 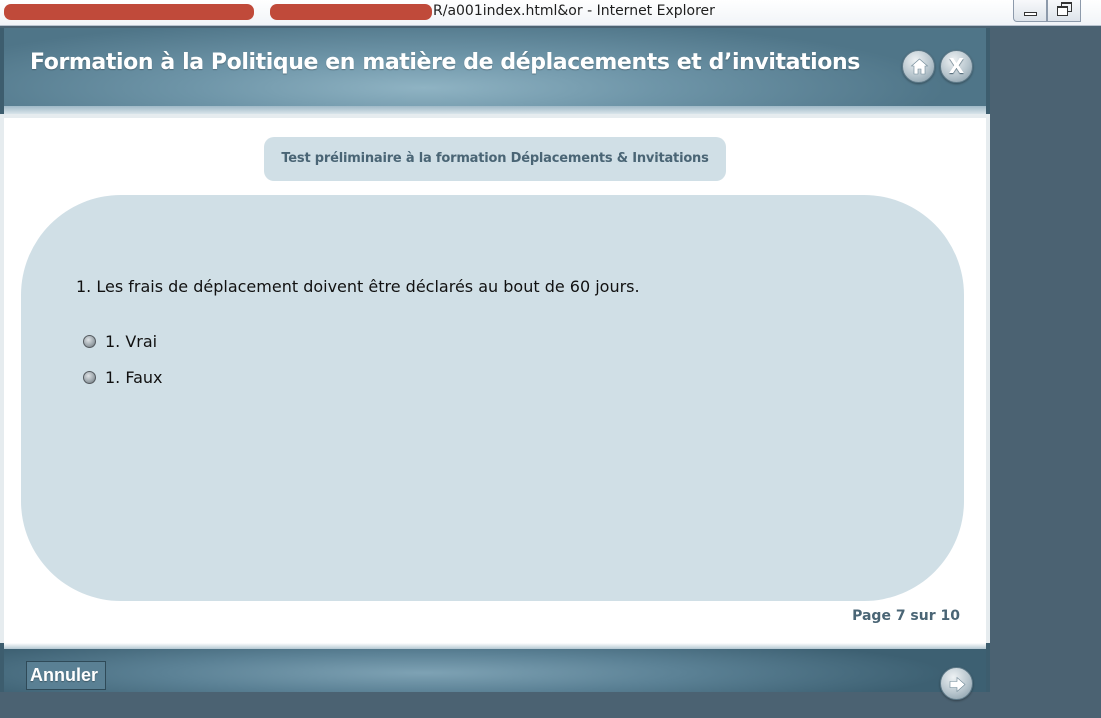 What do you see at coordinates (495, 671) in the screenshot?
I see `course-footer: Annuler` at bounding box center [495, 671].